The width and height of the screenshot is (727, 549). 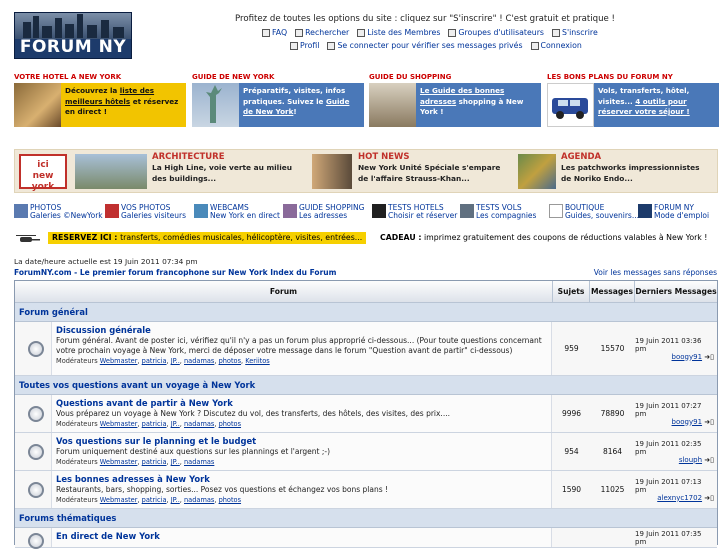 What do you see at coordinates (331, 45) in the screenshot?
I see `messages-icon` at bounding box center [331, 45].